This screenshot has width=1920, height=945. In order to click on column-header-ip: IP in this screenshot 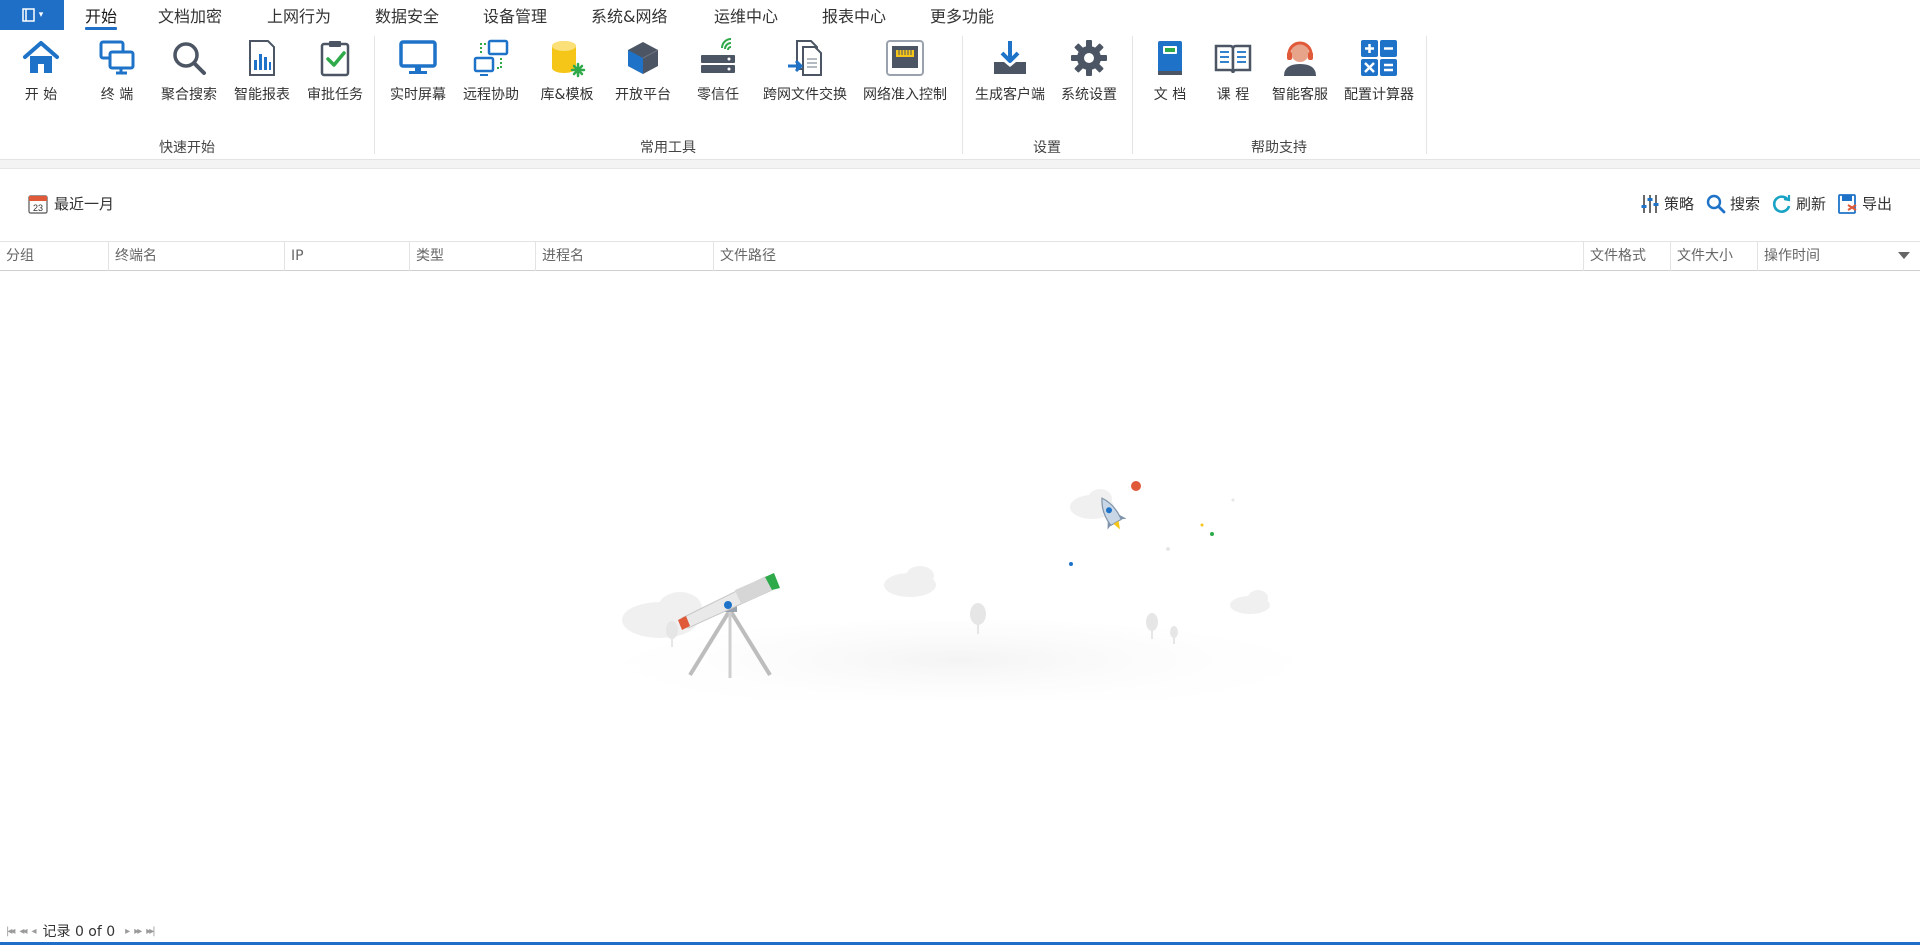, I will do `click(347, 256)`.